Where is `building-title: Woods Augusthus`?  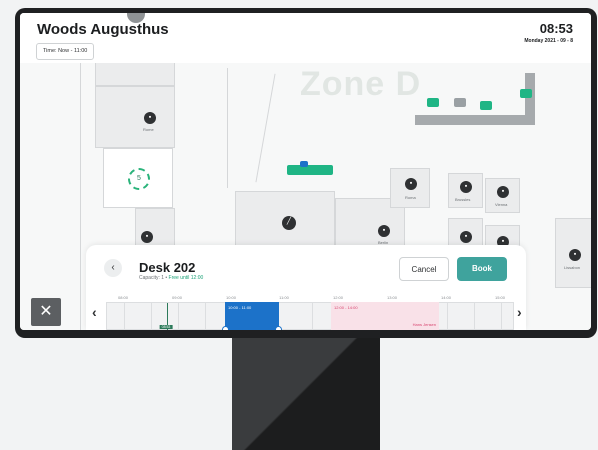 building-title: Woods Augusthus is located at coordinates (103, 29).